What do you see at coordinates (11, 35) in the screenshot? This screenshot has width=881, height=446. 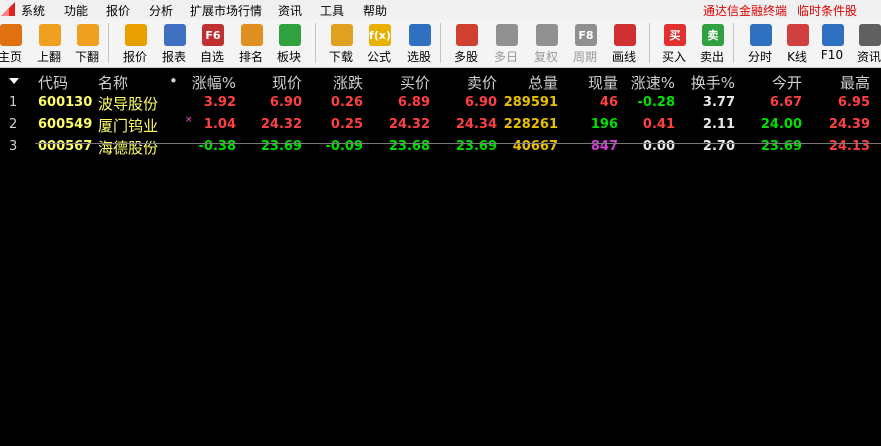 I see `home-icon` at bounding box center [11, 35].